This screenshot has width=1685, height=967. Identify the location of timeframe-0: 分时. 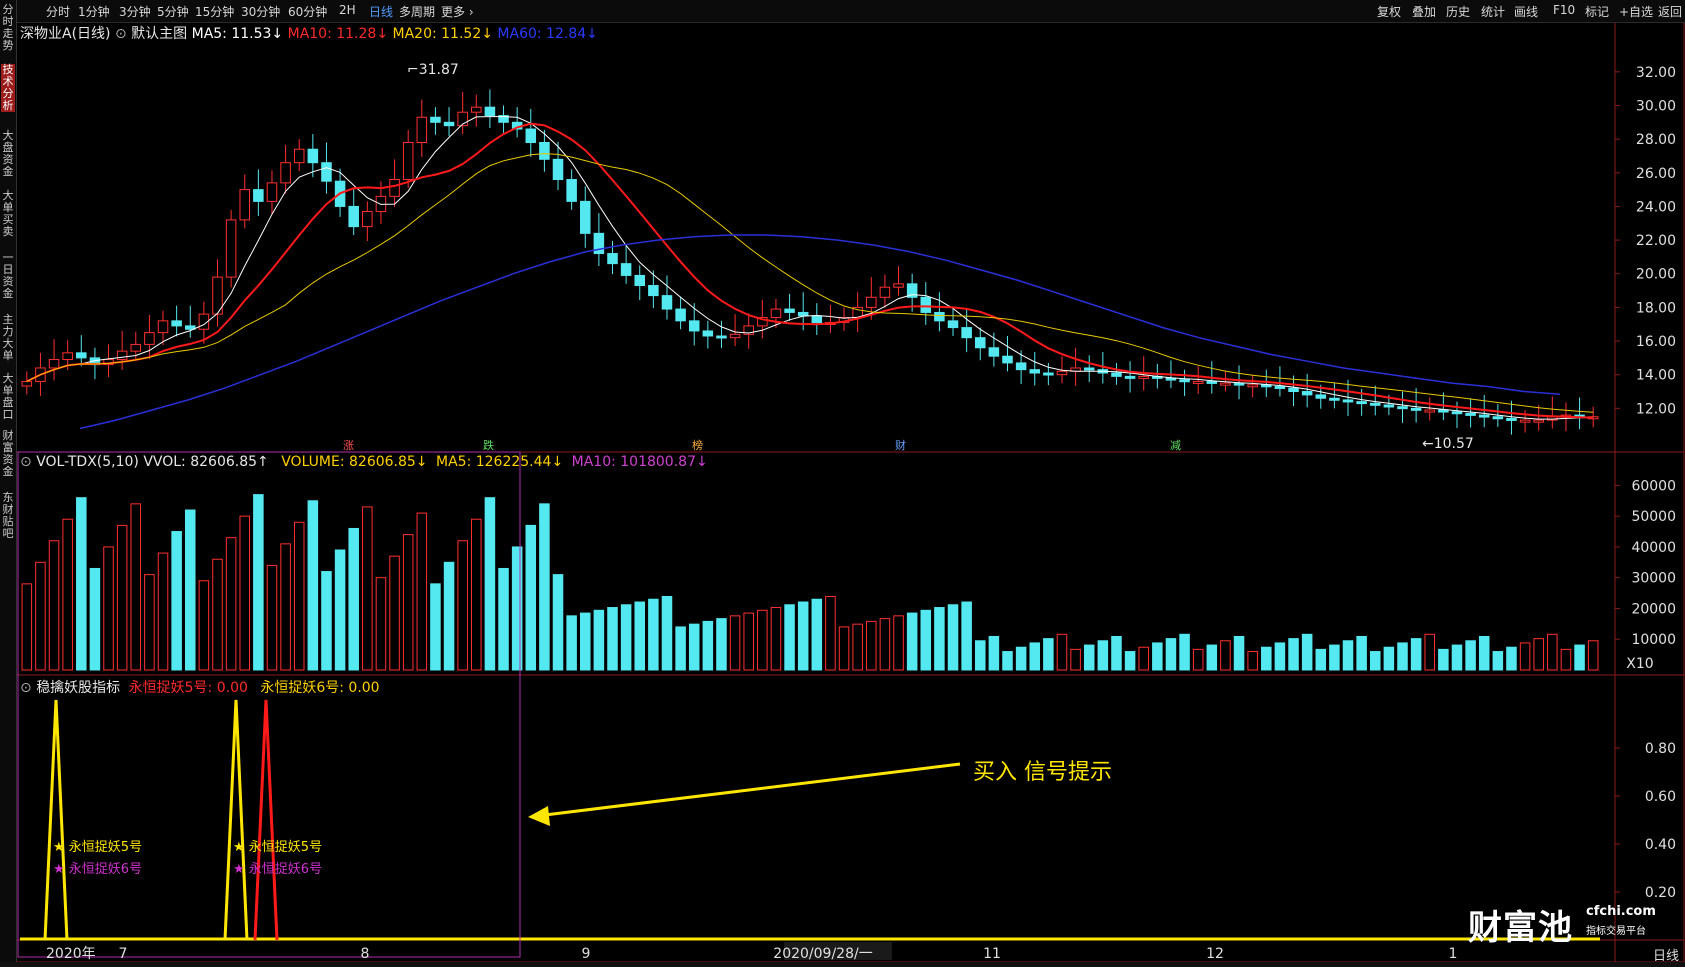
(58, 11).